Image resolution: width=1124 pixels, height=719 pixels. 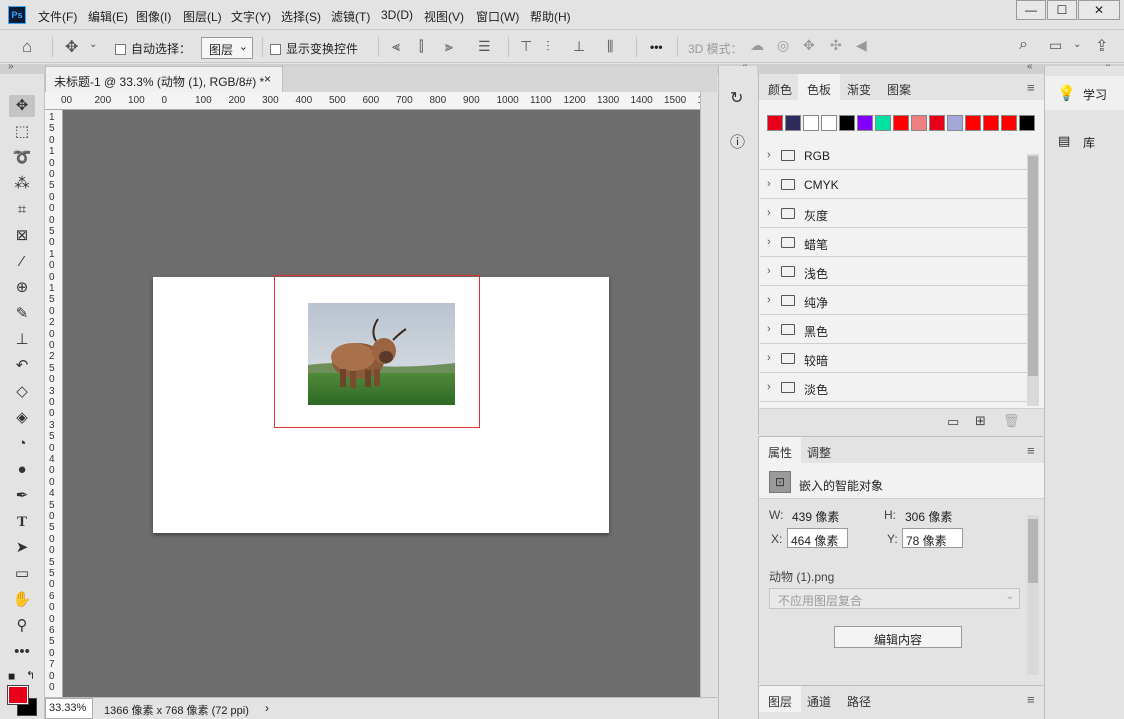 What do you see at coordinates (30, 675) in the screenshot?
I see `swap-colors-icon: ↰` at bounding box center [30, 675].